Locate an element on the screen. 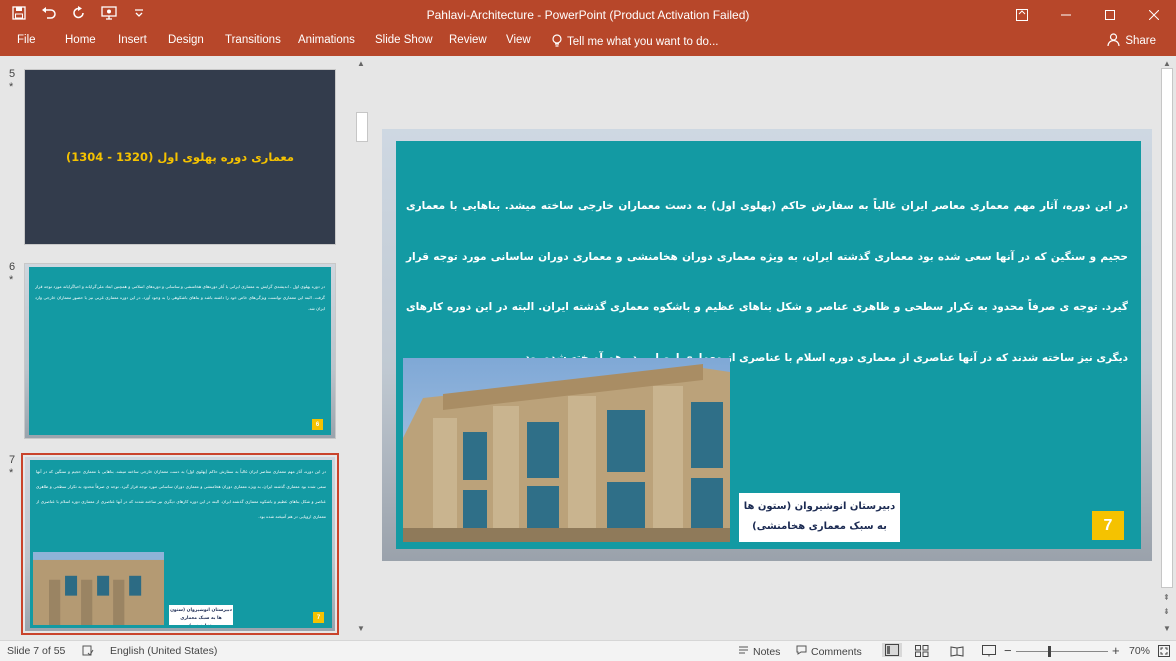 The image size is (1176, 661). notes-button: Notes is located at coordinates (759, 651).